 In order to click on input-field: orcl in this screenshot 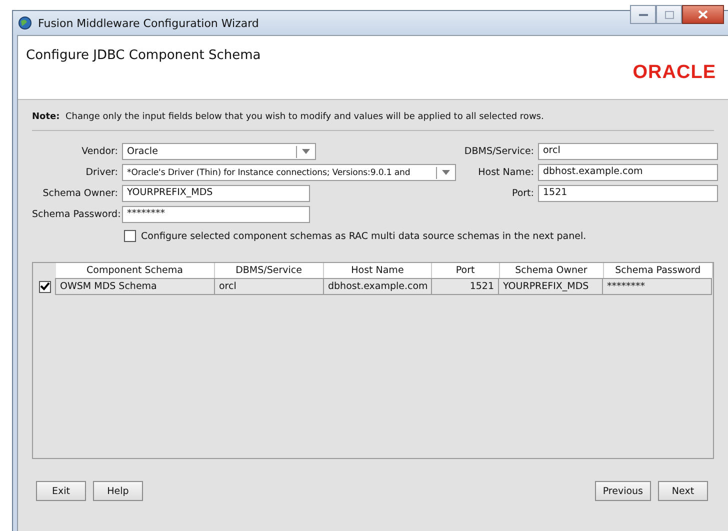, I will do `click(628, 151)`.